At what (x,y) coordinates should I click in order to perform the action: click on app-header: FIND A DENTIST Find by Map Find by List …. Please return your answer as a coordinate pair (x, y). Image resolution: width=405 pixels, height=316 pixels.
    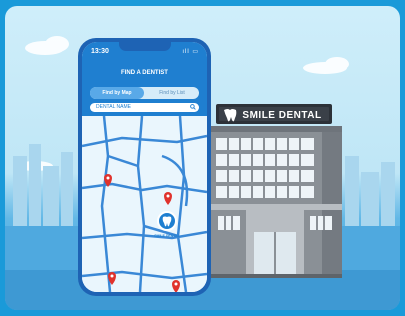
    Looking at the image, I should click on (144, 90).